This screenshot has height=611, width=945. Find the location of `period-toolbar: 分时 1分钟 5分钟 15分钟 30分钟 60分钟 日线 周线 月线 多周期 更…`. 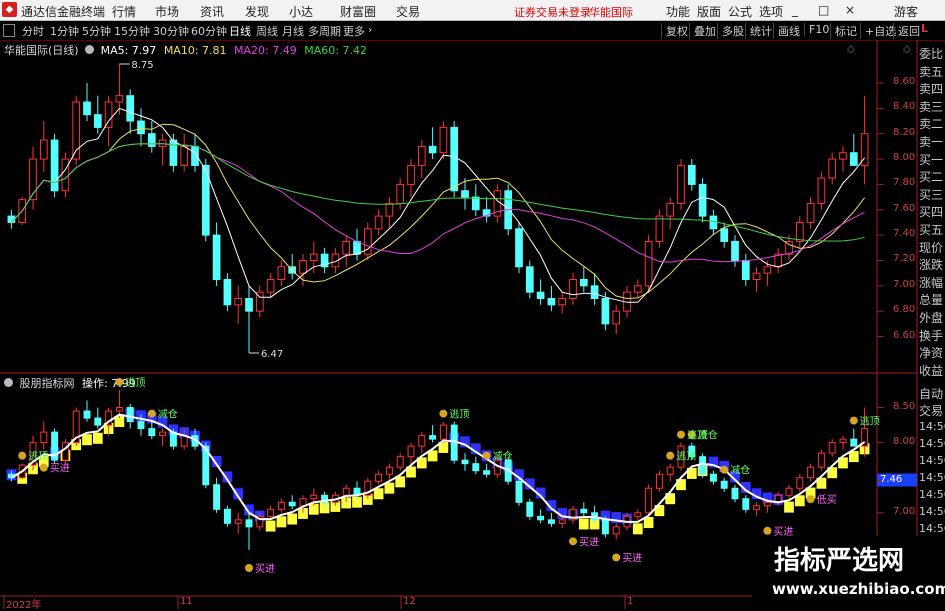

period-toolbar: 分时 1分钟 5分钟 15分钟 30分钟 60分钟 日线 周线 月线 多周期 更… is located at coordinates (472, 31).